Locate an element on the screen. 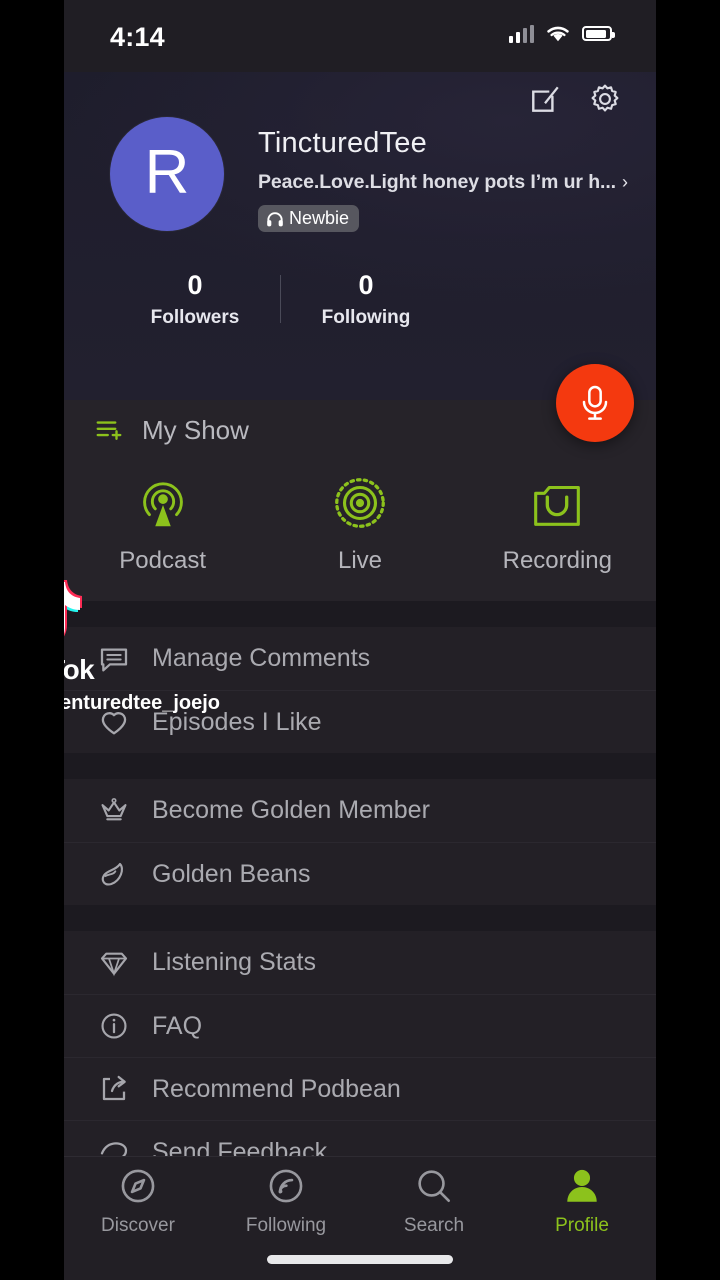  record-button is located at coordinates (595, 403).